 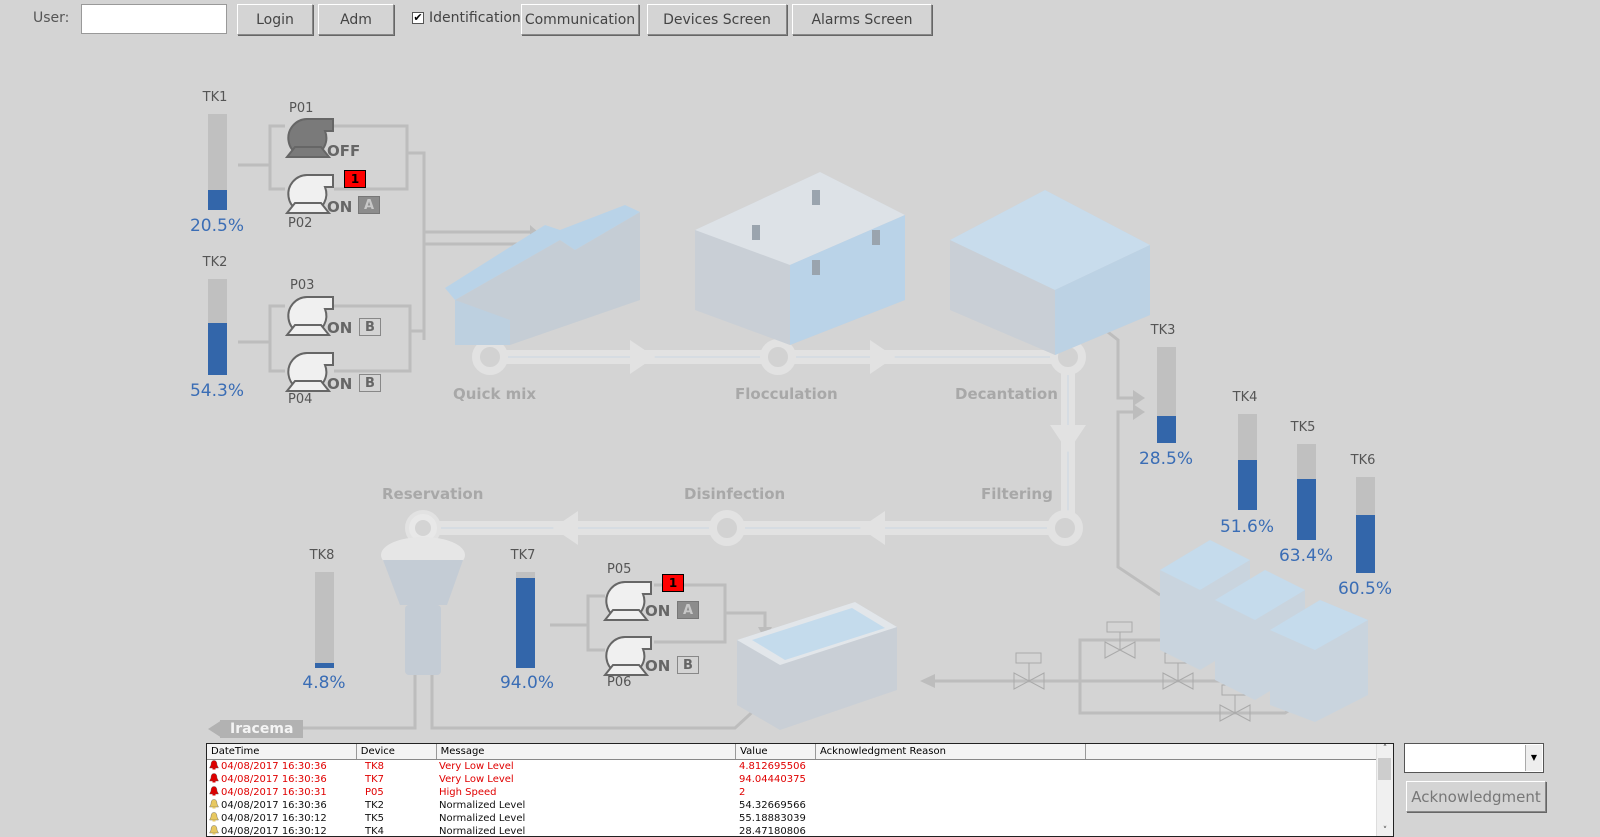 What do you see at coordinates (800, 258) in the screenshot?
I see `flocculation-tank-icon` at bounding box center [800, 258].